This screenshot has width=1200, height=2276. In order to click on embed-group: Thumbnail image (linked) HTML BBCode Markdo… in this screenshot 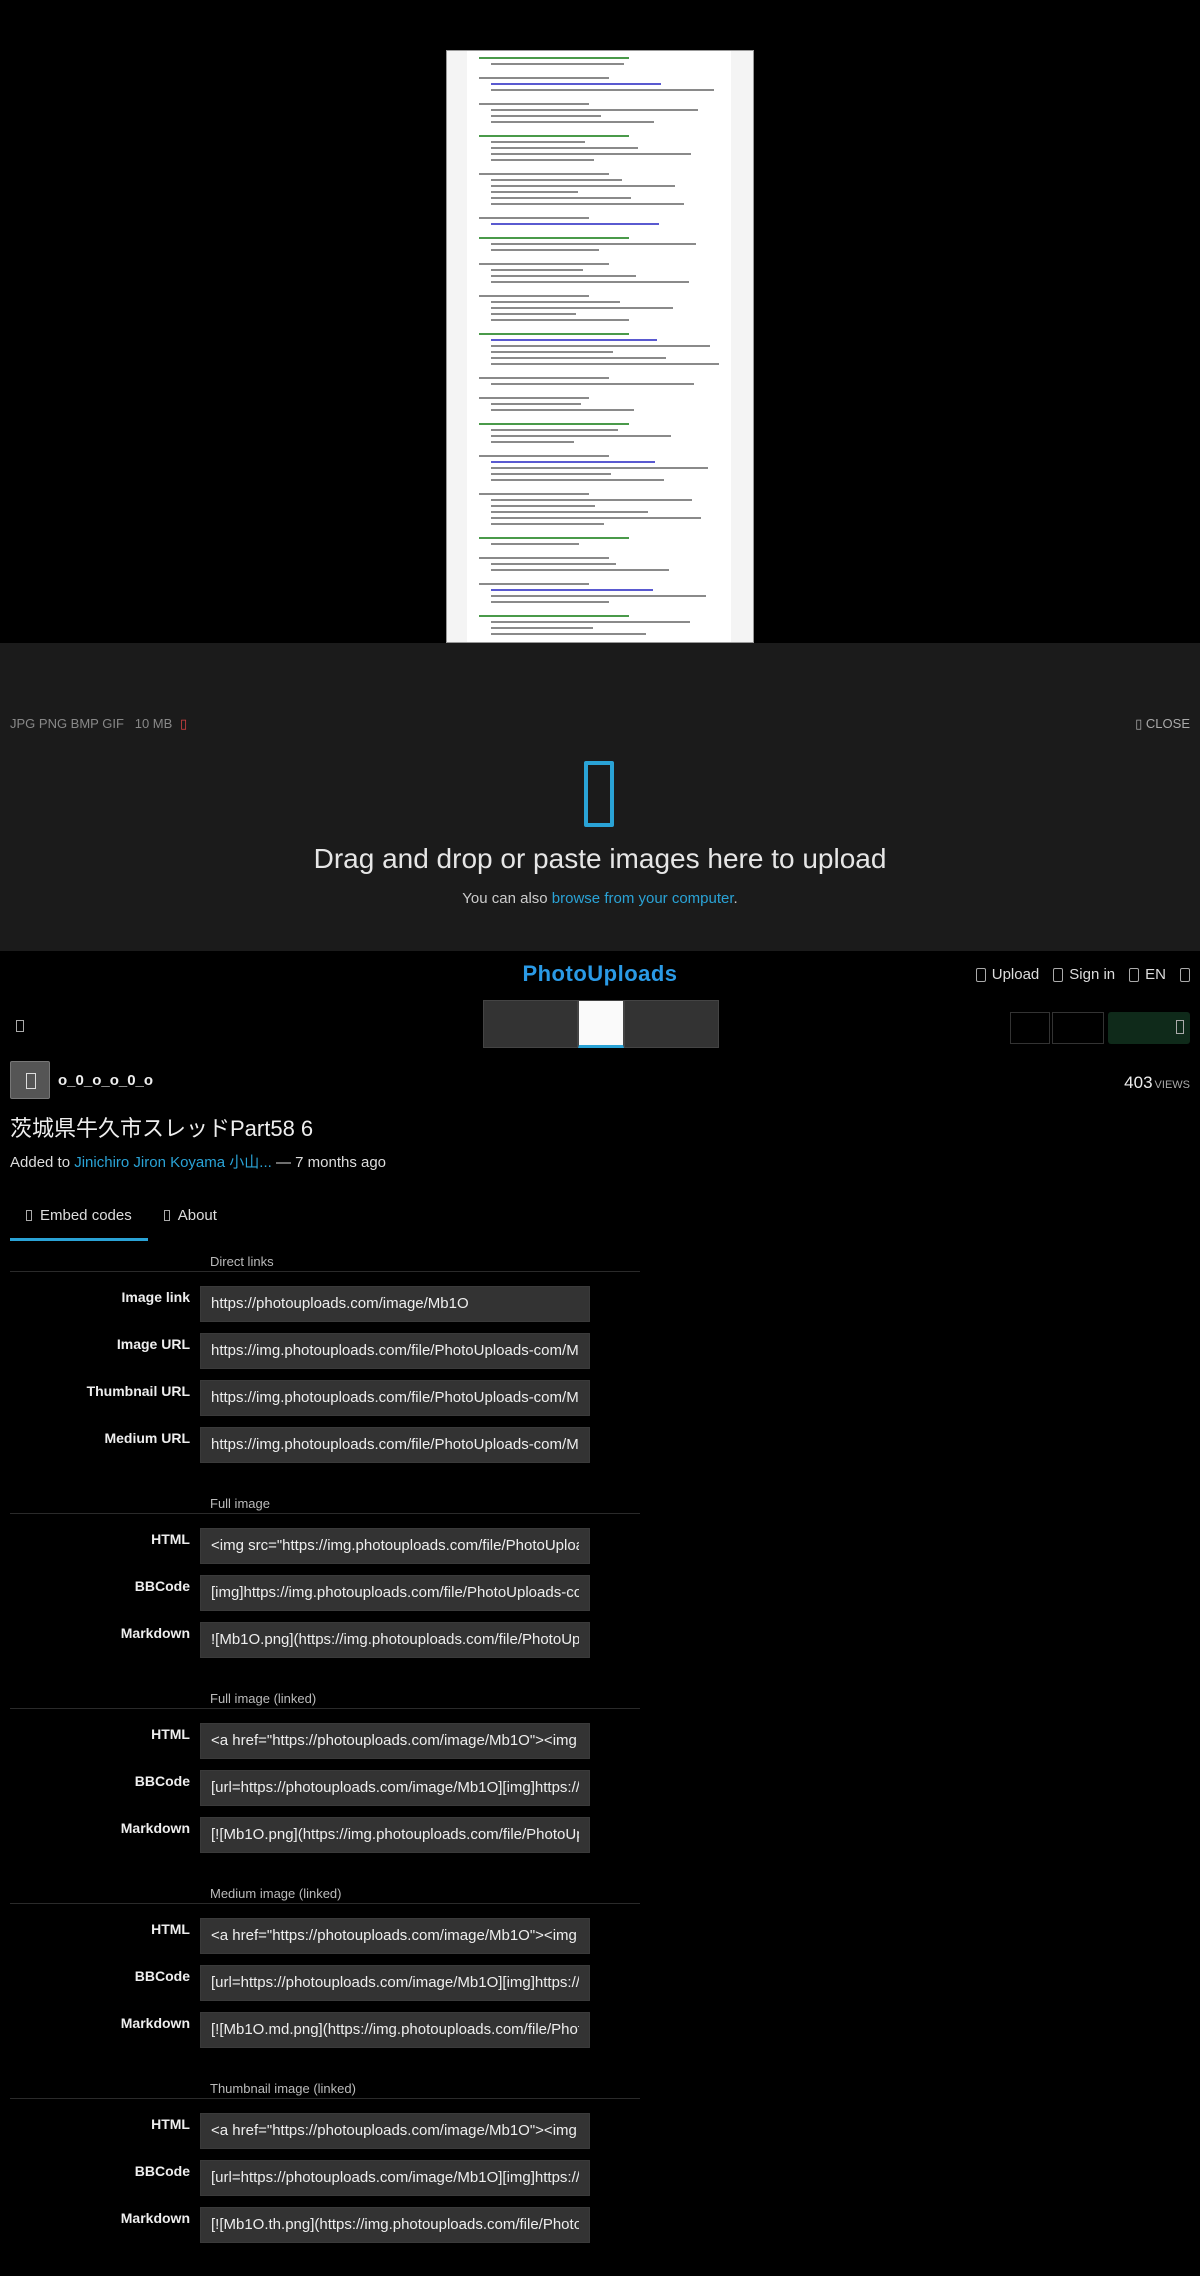, I will do `click(325, 2164)`.